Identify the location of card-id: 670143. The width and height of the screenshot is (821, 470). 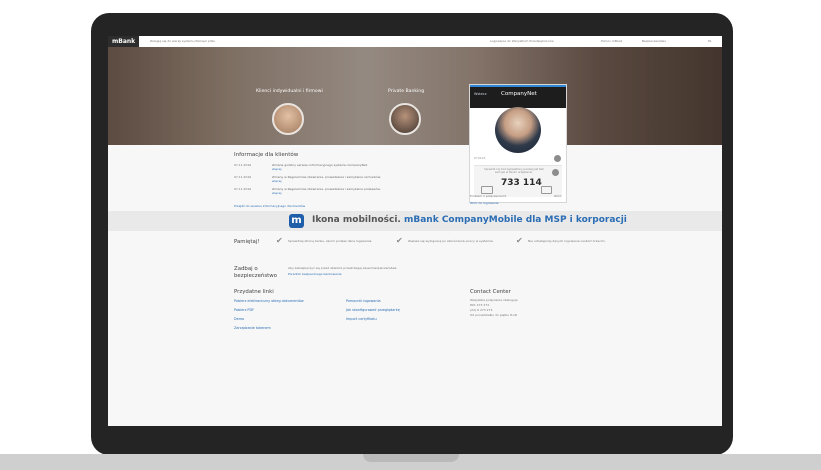
(480, 158).